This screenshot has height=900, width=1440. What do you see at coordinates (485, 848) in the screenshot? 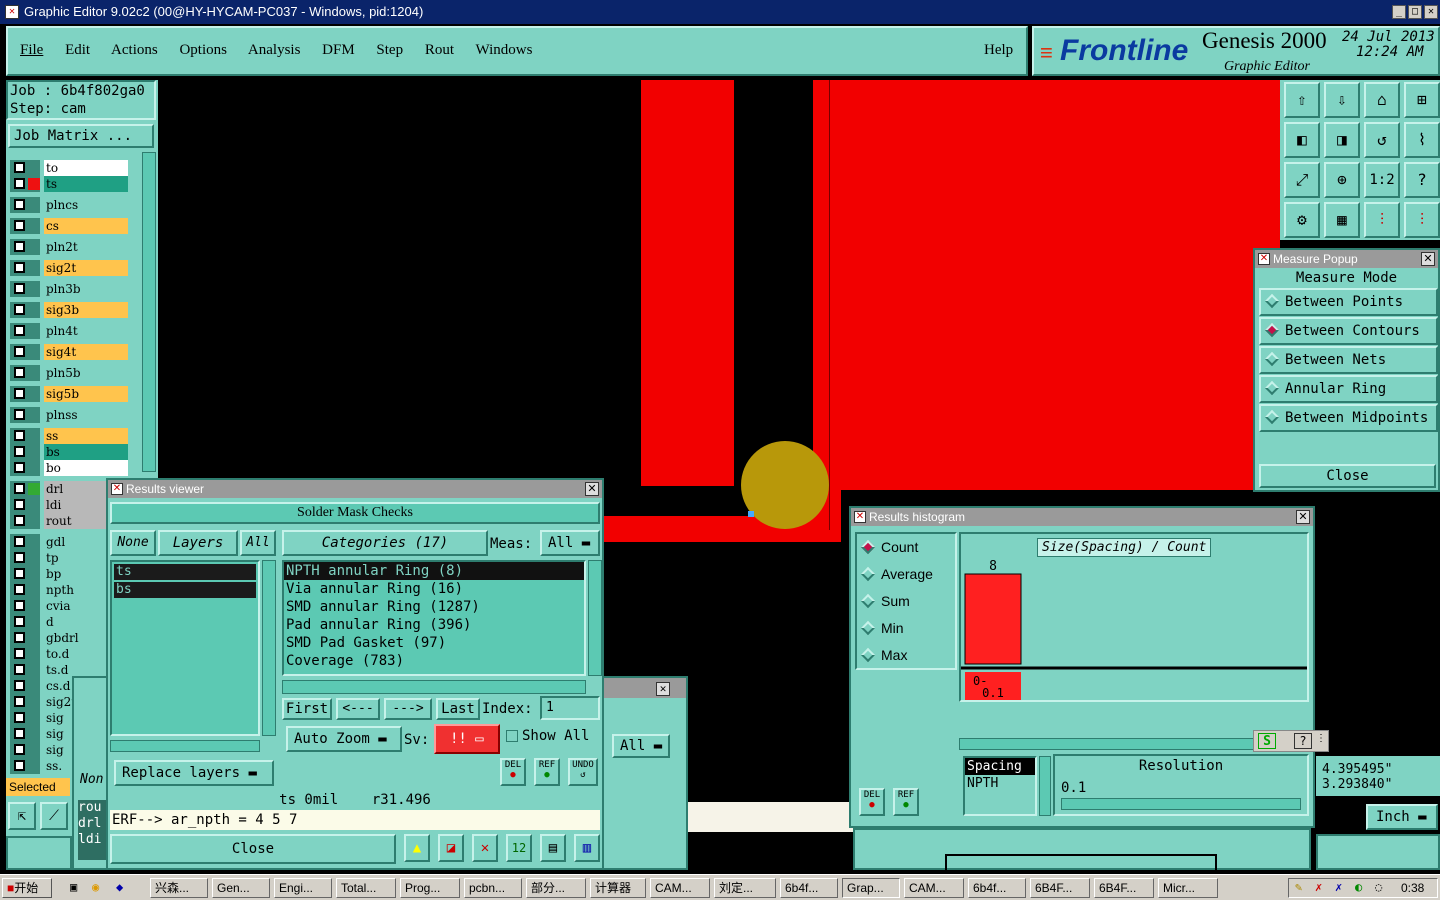
I see `delete-all-icon: ✕` at bounding box center [485, 848].